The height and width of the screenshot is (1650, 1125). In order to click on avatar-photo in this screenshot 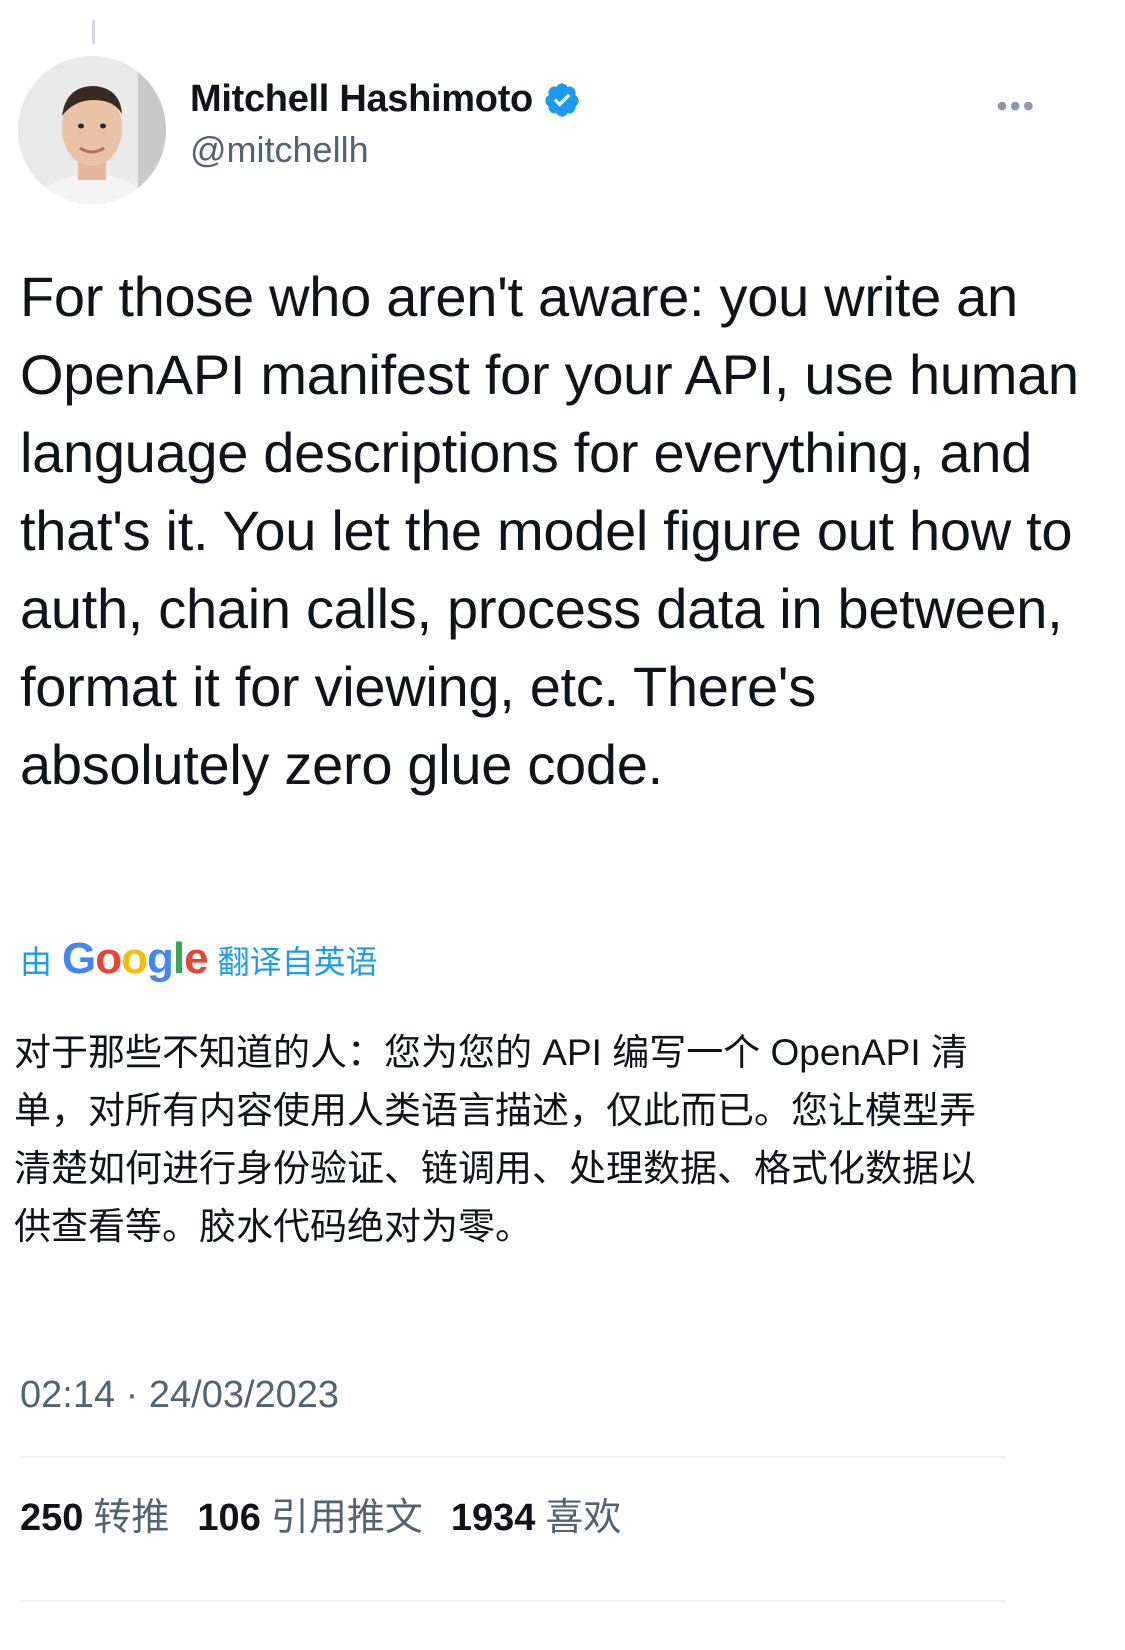, I will do `click(92, 130)`.